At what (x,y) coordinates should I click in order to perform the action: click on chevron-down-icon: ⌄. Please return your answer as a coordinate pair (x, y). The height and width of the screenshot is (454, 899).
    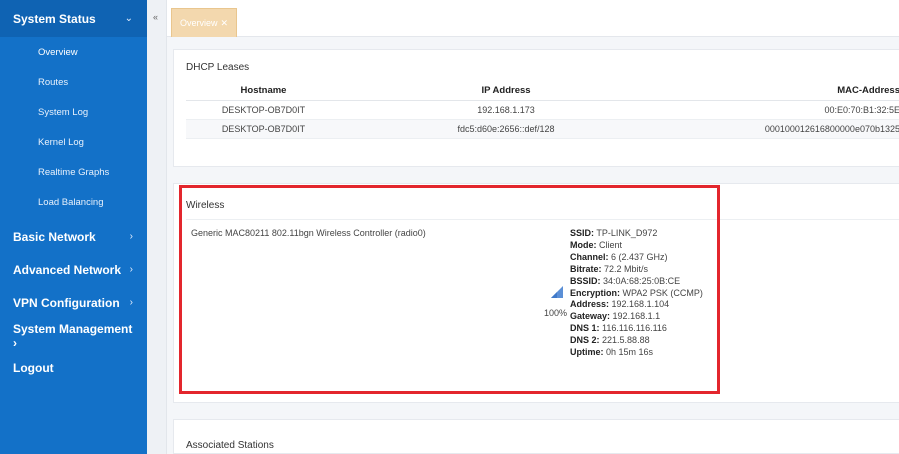
    Looking at the image, I should click on (128, 18).